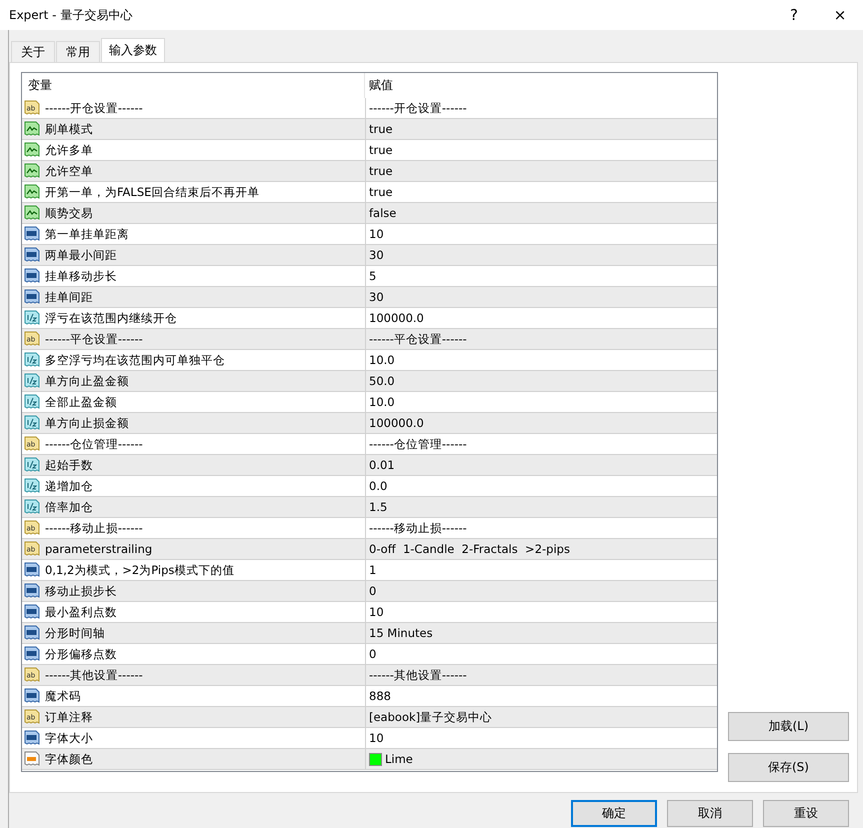 The width and height of the screenshot is (863, 828). What do you see at coordinates (378, 486) in the screenshot?
I see `parameter-value: 0.0` at bounding box center [378, 486].